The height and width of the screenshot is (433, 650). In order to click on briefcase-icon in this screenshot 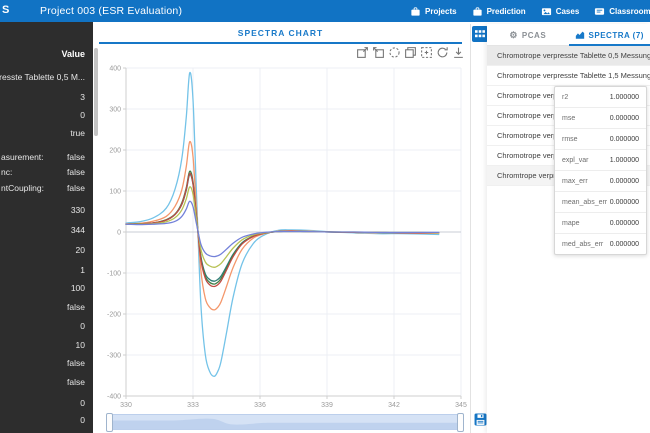, I will do `click(415, 11)`.